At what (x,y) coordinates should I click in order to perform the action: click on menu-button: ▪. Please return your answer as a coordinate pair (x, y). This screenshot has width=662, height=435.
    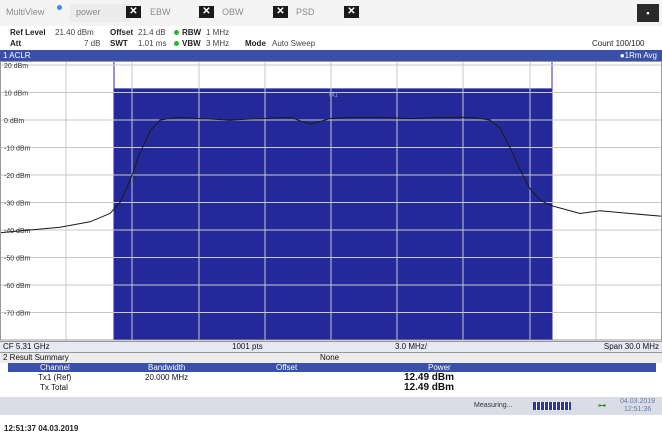
    Looking at the image, I should click on (648, 13).